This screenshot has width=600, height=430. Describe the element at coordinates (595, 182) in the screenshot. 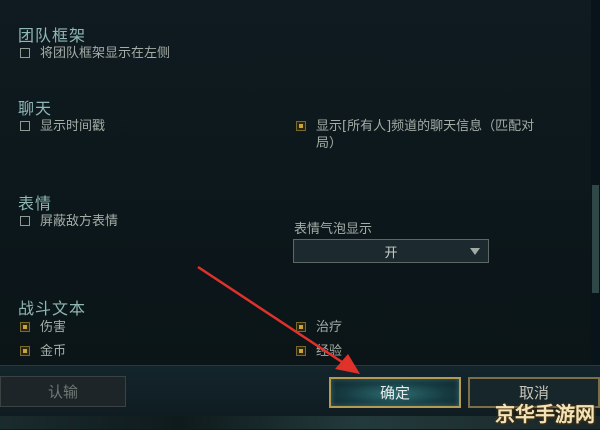

I see `scrollbar-track` at that location.